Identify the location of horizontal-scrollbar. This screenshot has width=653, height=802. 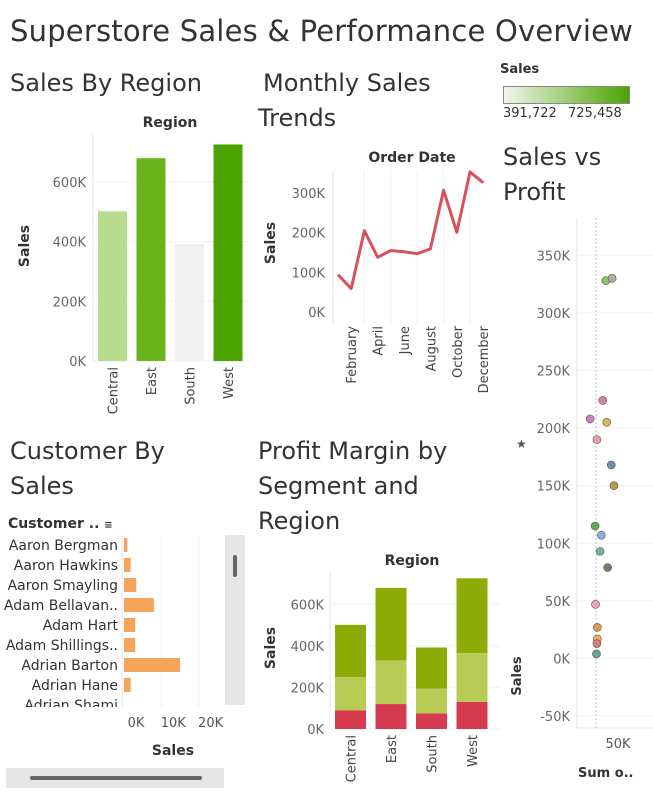
(115, 778).